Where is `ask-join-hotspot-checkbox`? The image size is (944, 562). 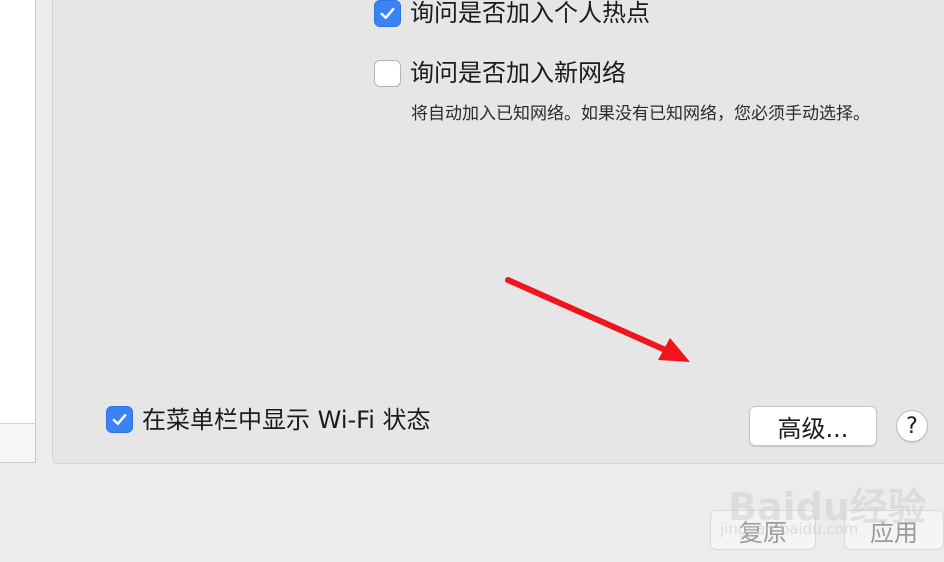
ask-join-hotspot-checkbox is located at coordinates (387, 13).